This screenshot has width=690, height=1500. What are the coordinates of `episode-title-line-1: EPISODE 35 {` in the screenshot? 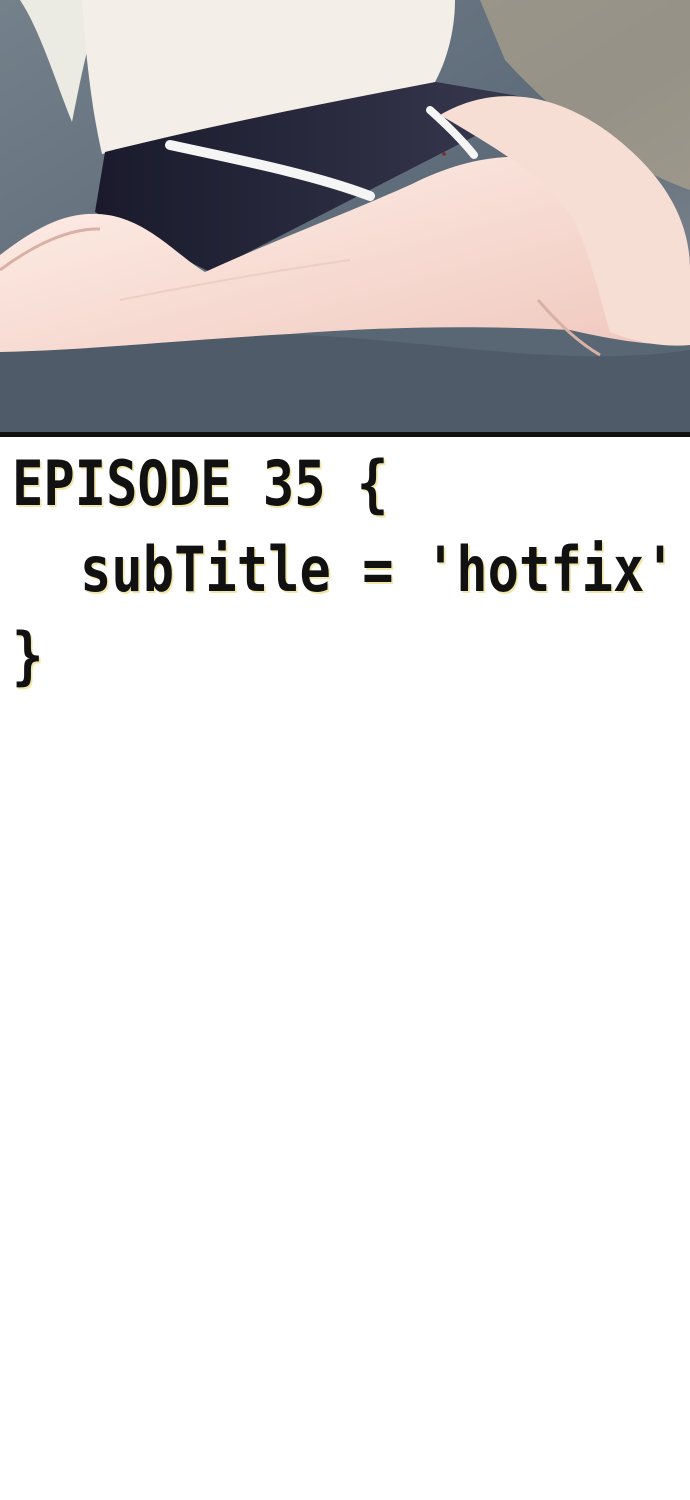 It's located at (200, 483).